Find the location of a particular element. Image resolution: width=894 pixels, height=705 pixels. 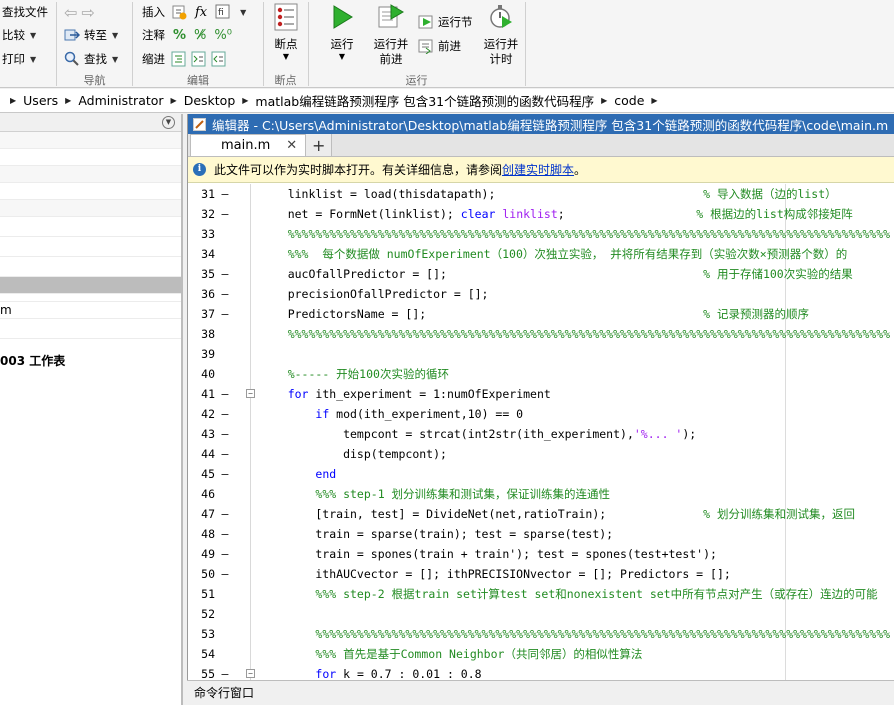

fold-toggle-icon: − is located at coordinates (250, 393).